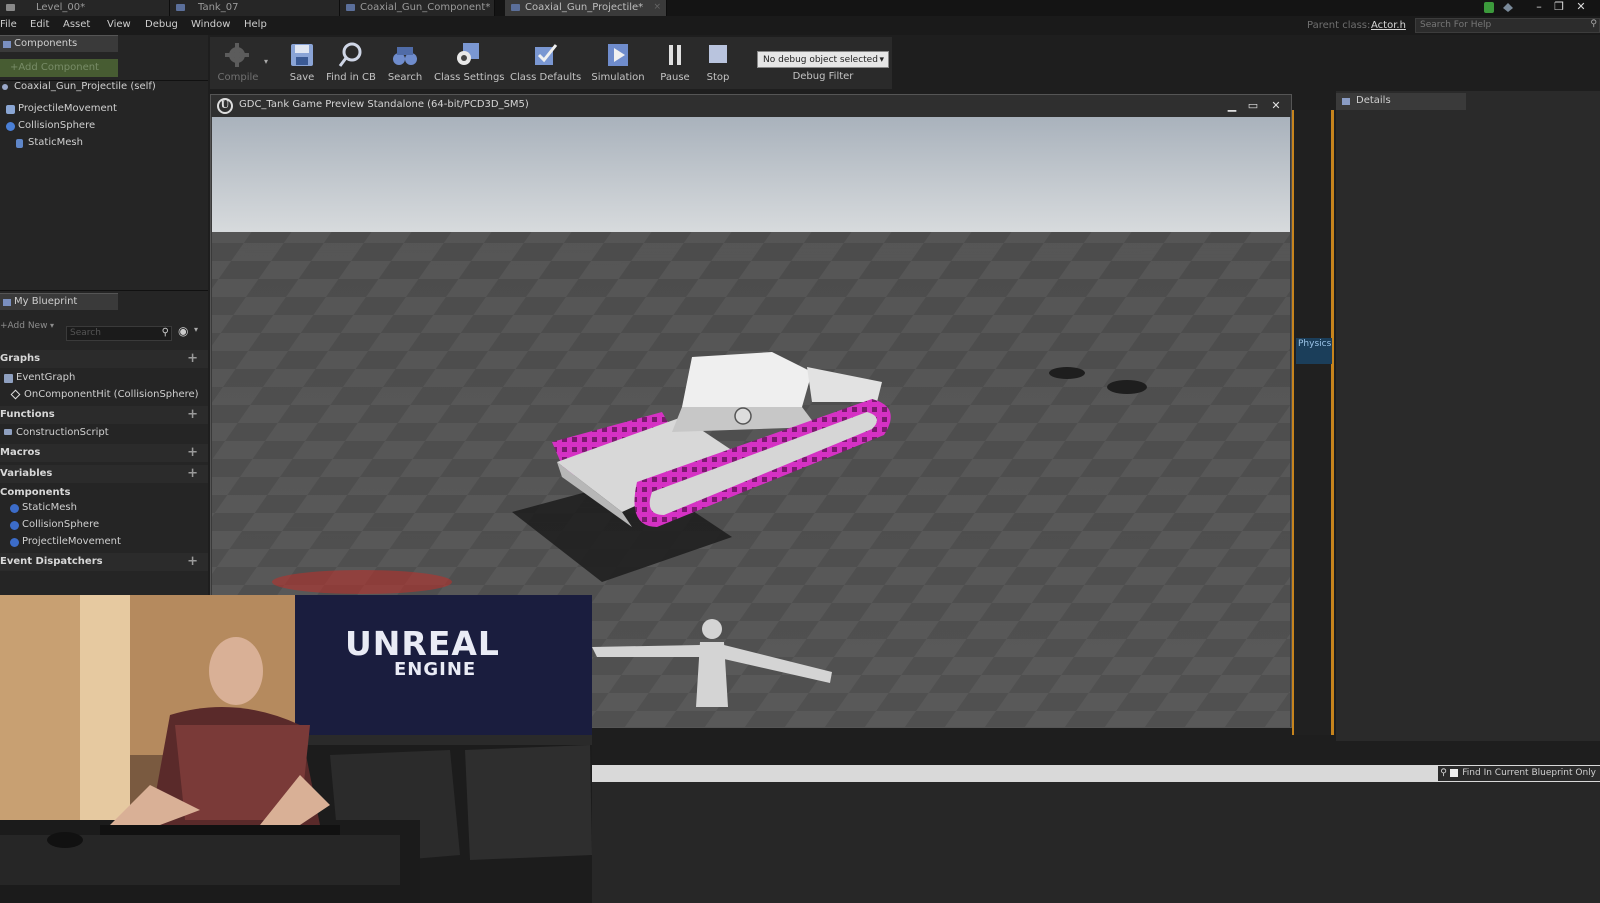 The width and height of the screenshot is (1600, 903). I want to click on section-variables: Variables +, so click(104, 474).